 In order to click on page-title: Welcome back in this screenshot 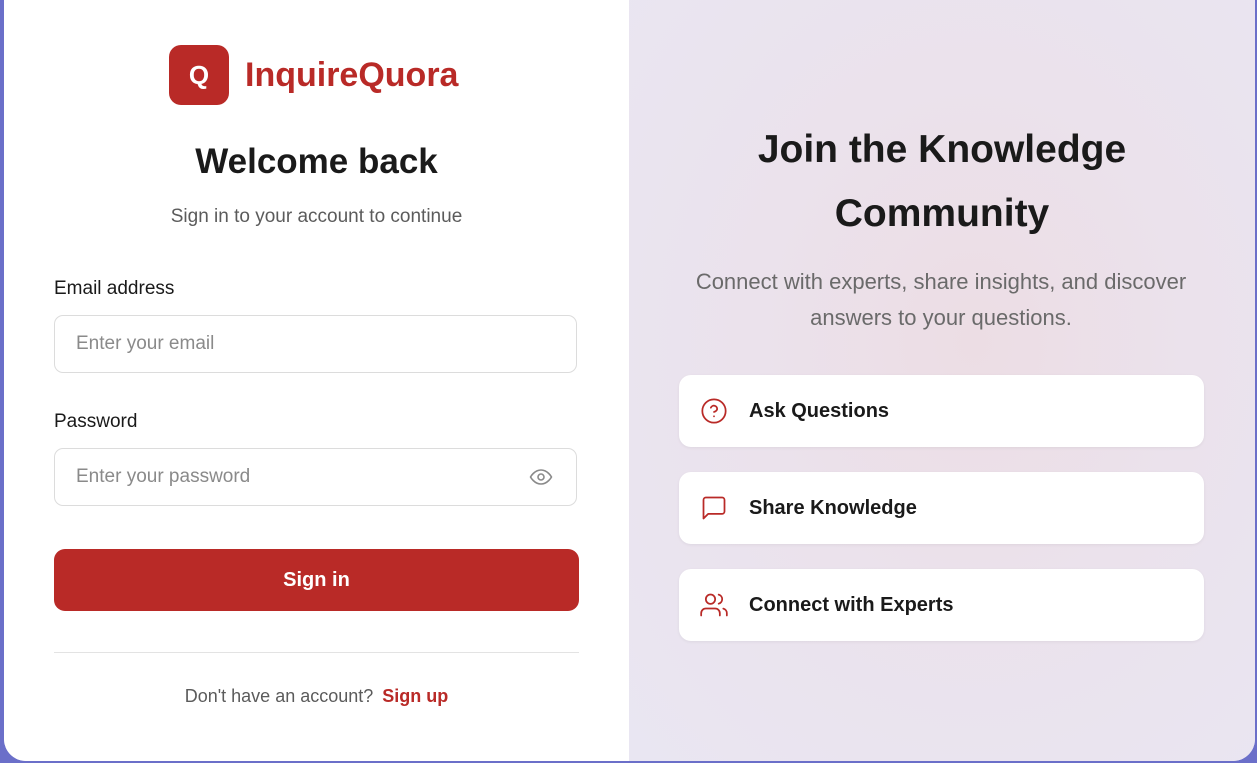, I will do `click(316, 161)`.